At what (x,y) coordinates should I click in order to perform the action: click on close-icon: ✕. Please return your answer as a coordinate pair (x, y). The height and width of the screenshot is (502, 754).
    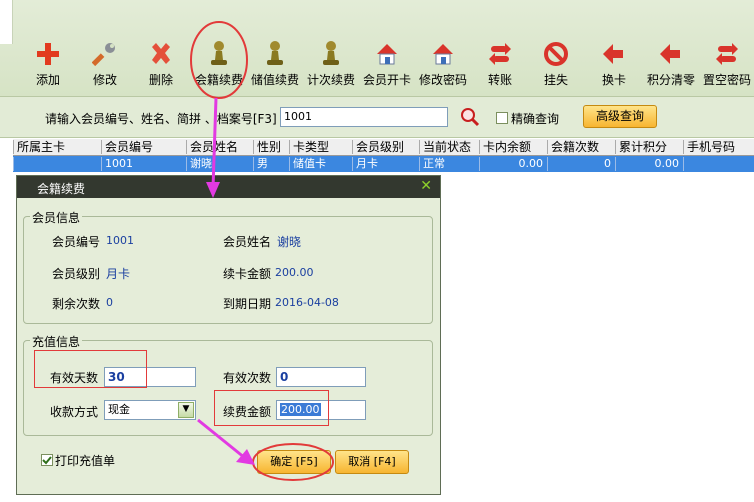
    Looking at the image, I should click on (426, 186).